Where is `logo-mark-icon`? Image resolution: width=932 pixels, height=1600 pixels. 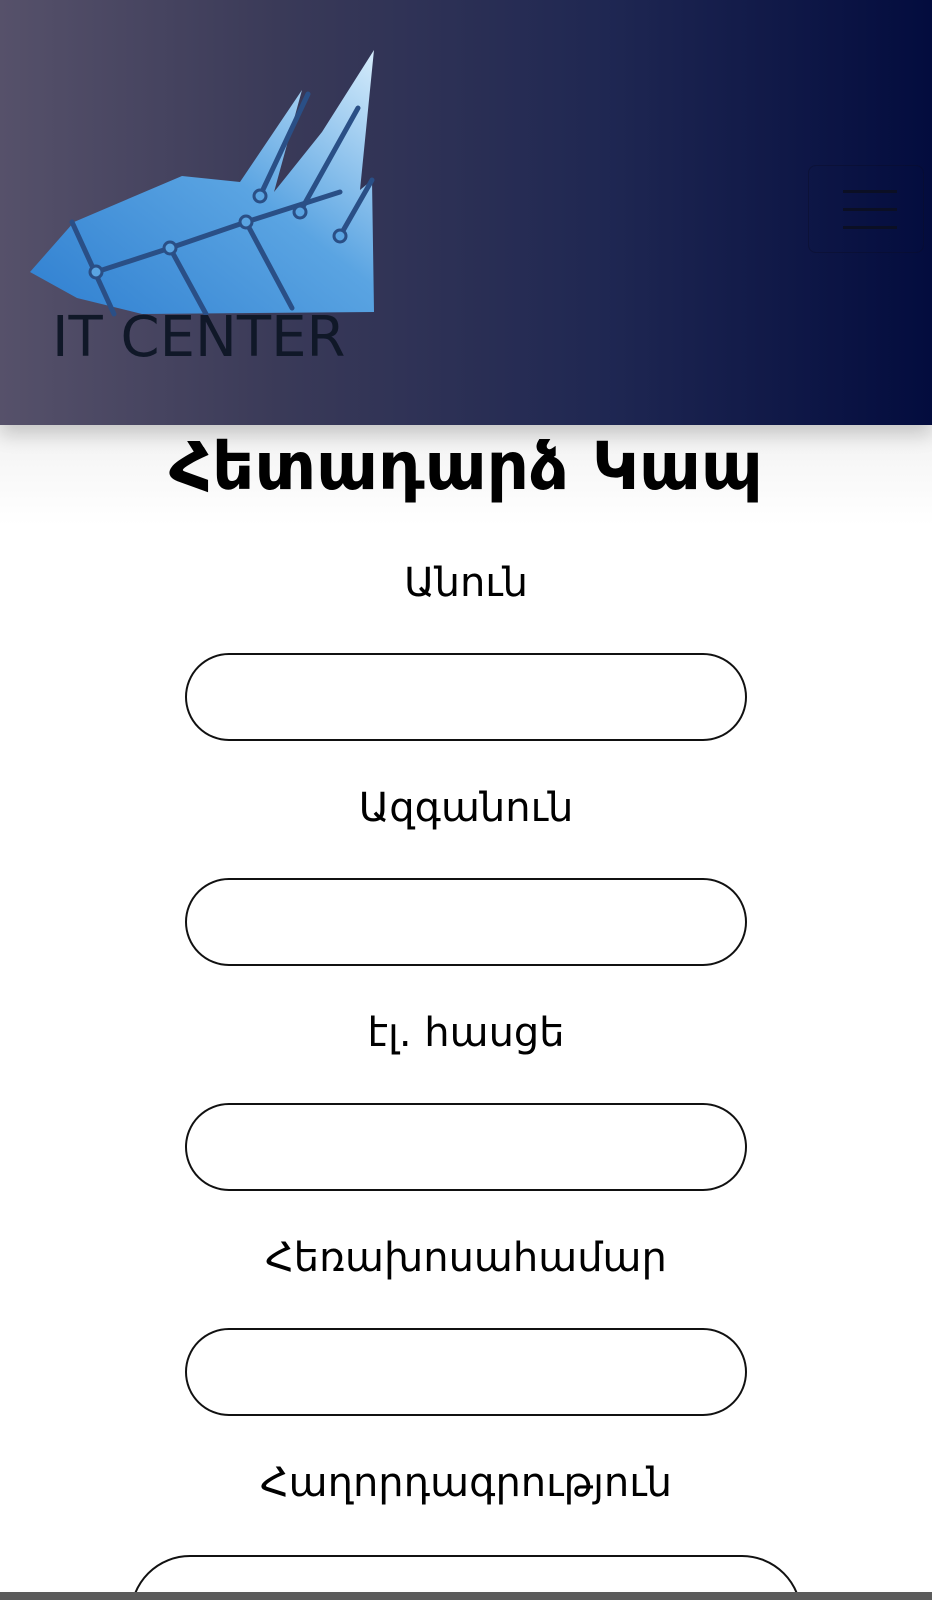
logo-mark-icon is located at coordinates (202, 183).